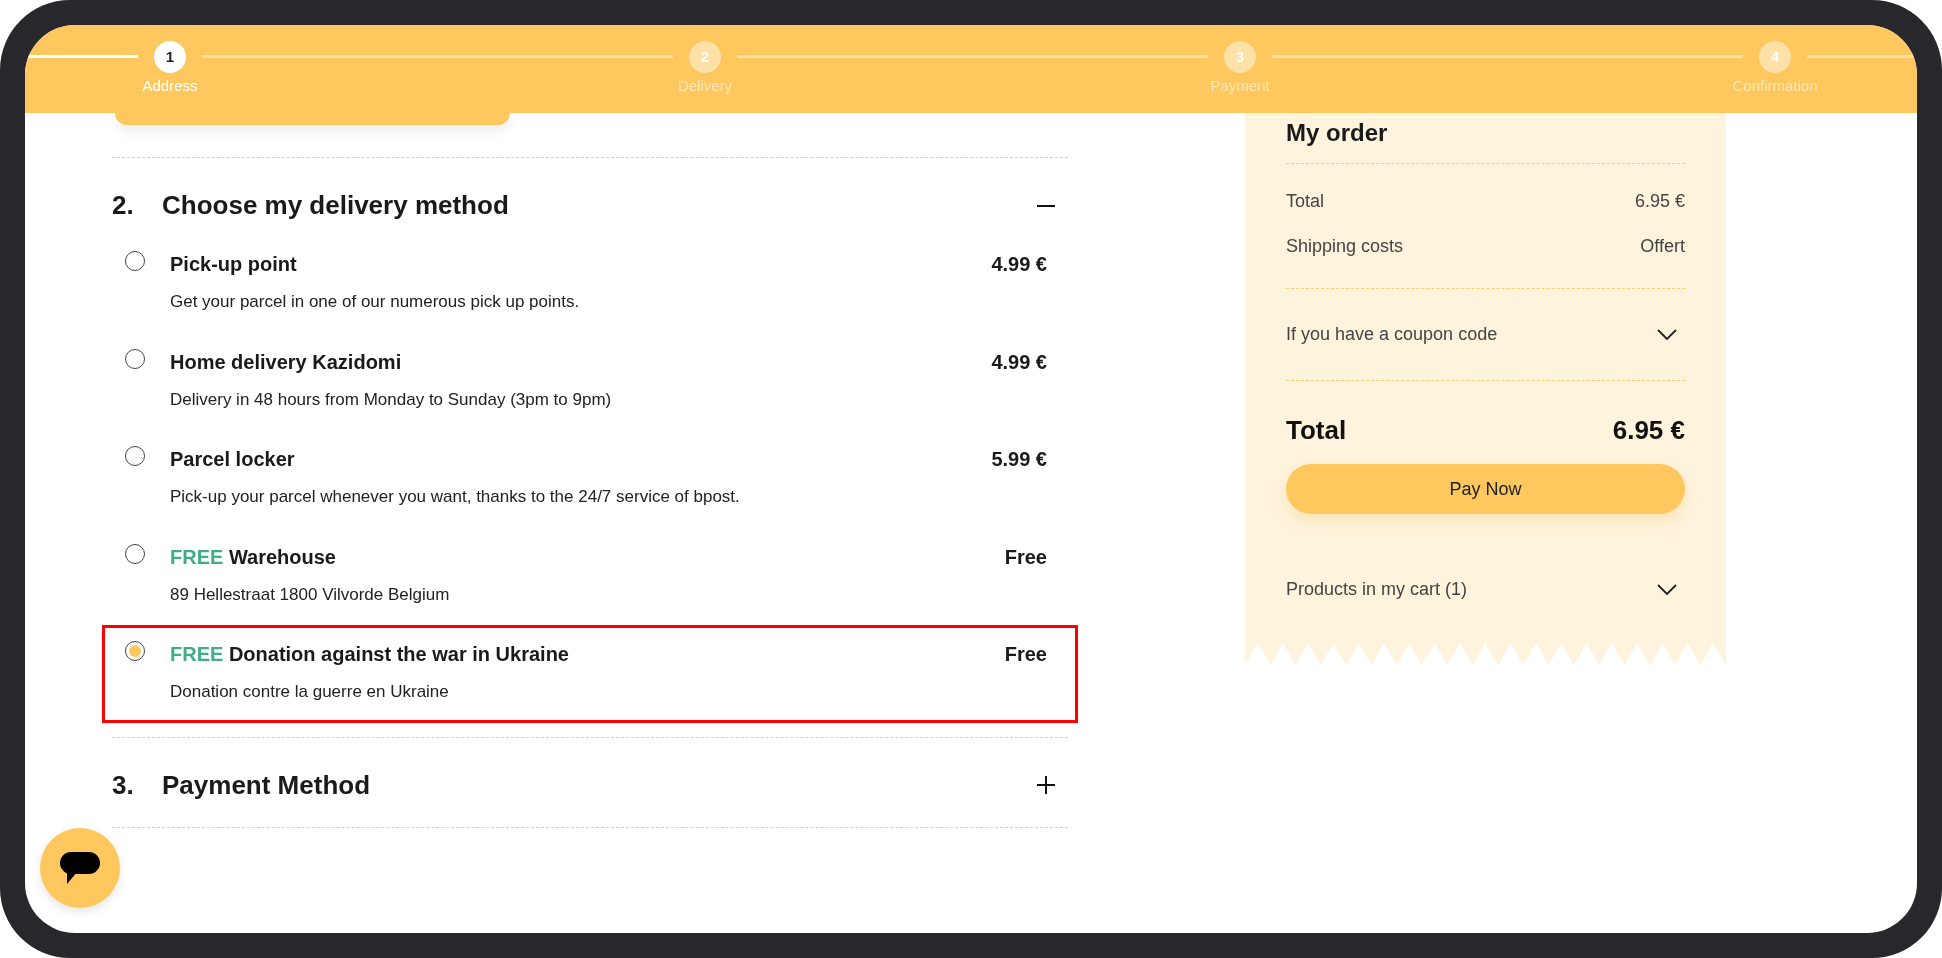 This screenshot has width=1942, height=958. Describe the element at coordinates (1305, 201) in the screenshot. I see `summary-label: Total` at that location.